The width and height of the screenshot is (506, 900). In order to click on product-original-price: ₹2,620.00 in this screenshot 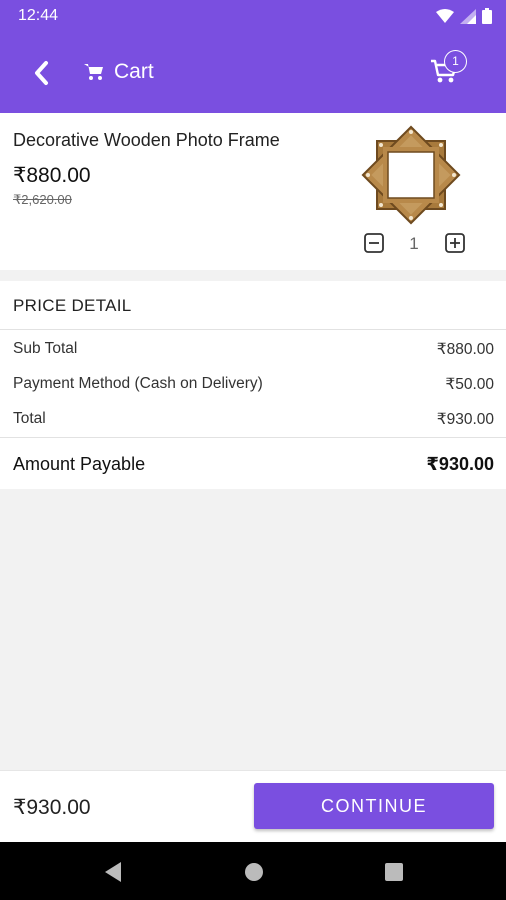, I will do `click(42, 199)`.